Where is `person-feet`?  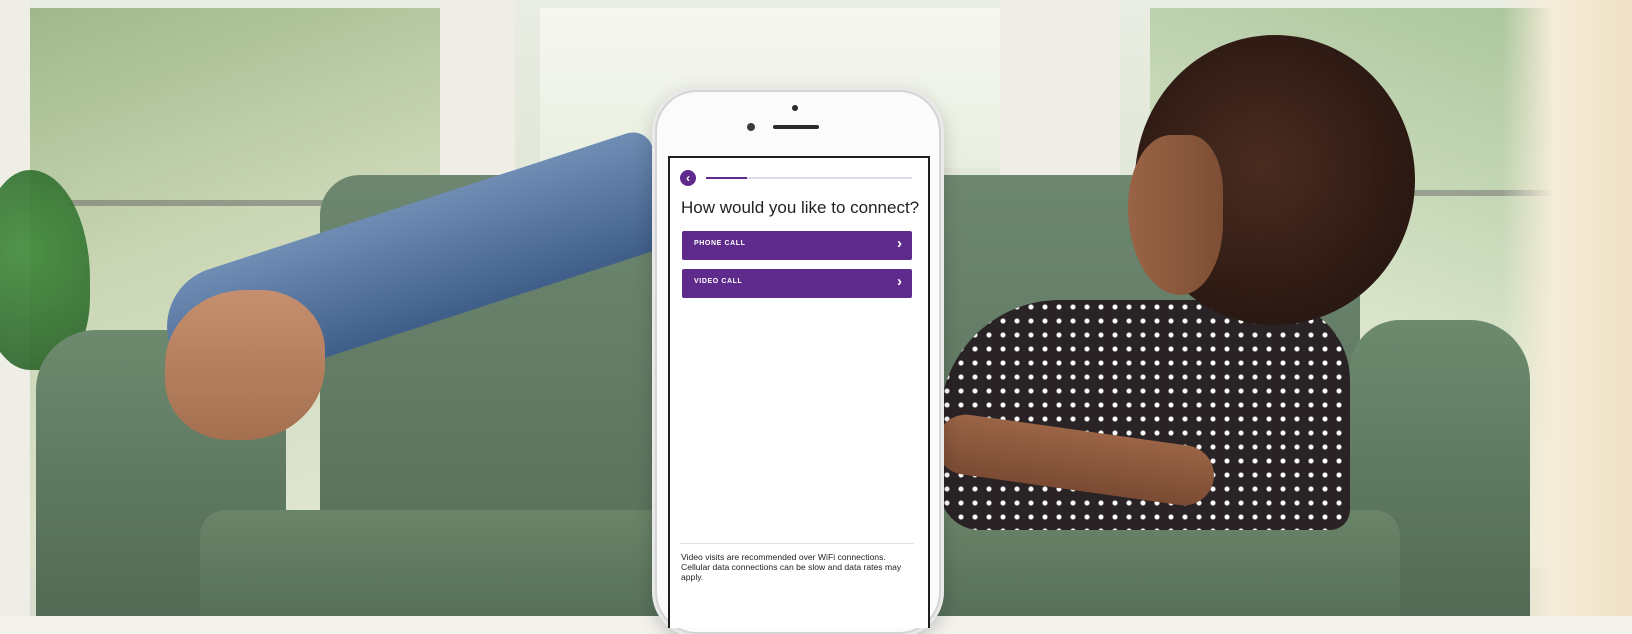 person-feet is located at coordinates (245, 365).